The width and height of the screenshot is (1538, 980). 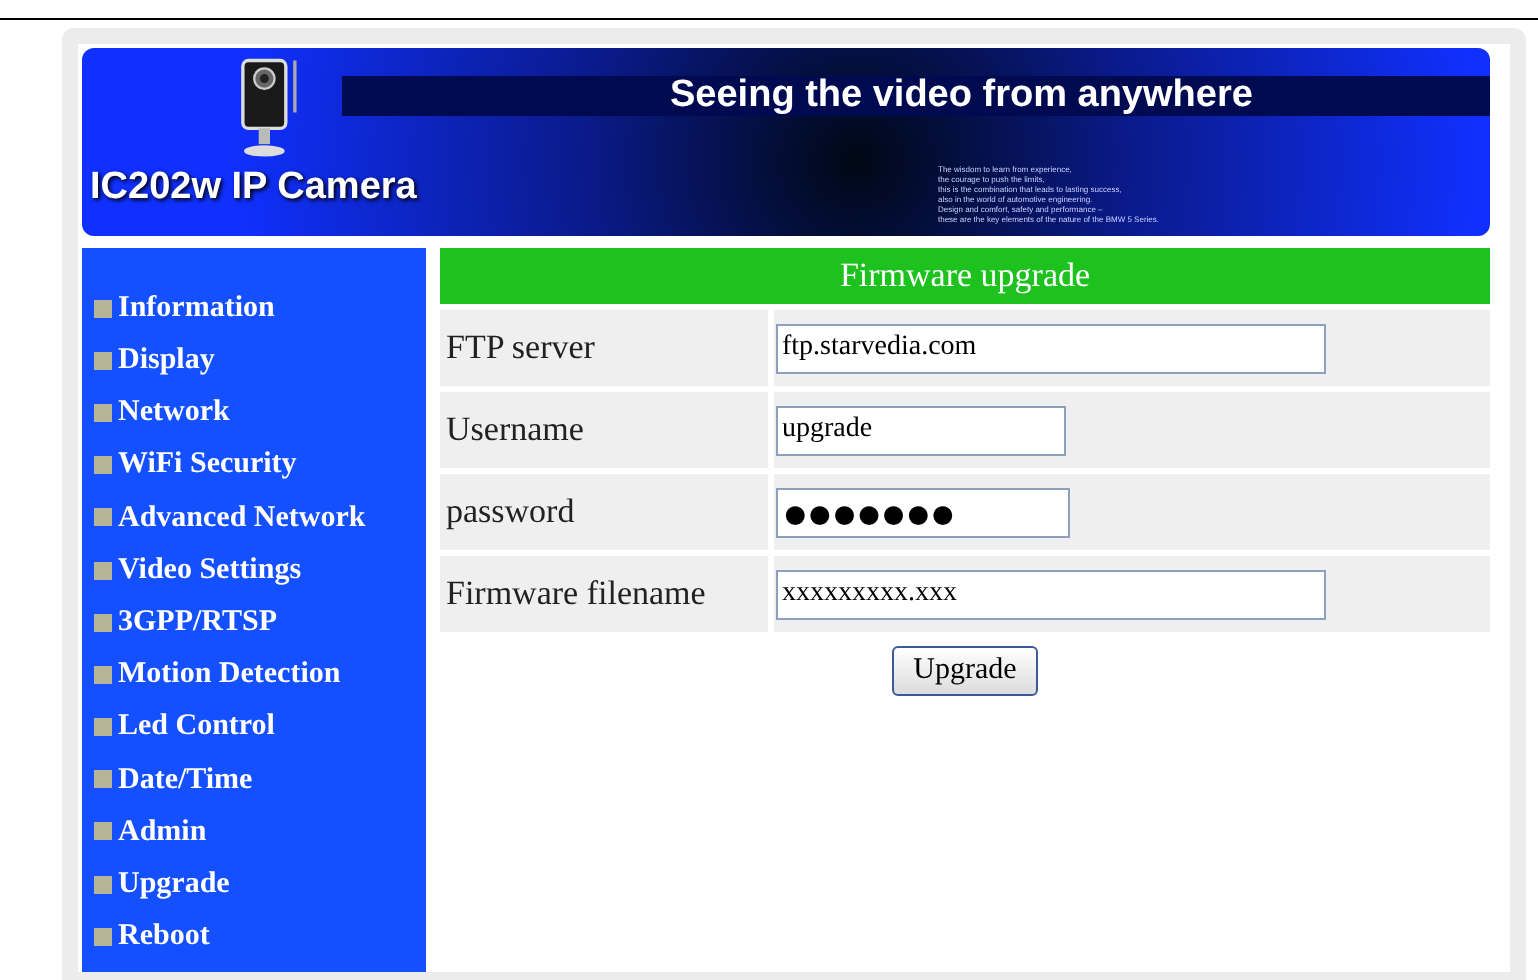 I want to click on sidebar-link: Advanced Network, so click(x=260, y=517).